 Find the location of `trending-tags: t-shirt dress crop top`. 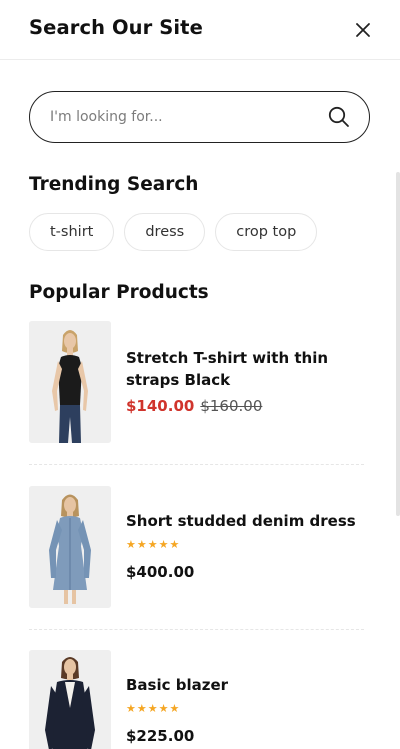

trending-tags: t-shirt dress crop top is located at coordinates (173, 232).